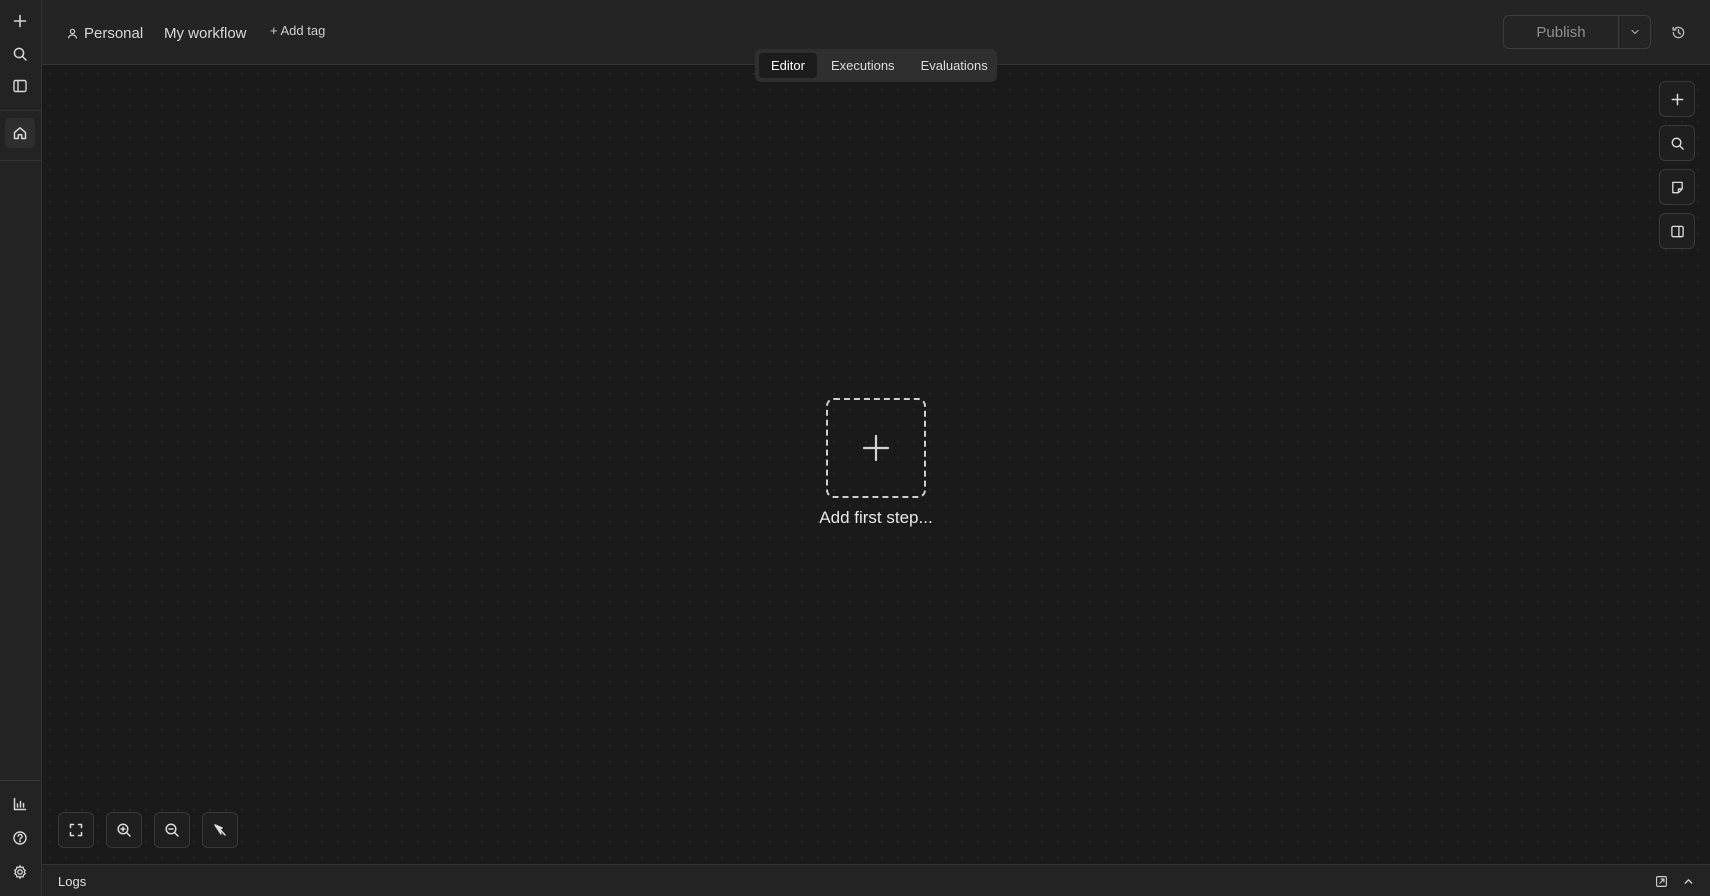  Describe the element at coordinates (21, 448) in the screenshot. I see `left-rail` at that location.